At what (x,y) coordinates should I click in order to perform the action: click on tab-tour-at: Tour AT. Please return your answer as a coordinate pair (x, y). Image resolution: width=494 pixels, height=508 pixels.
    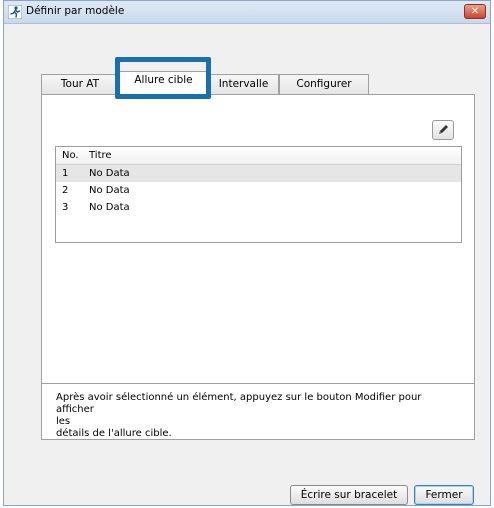
    Looking at the image, I should click on (80, 84).